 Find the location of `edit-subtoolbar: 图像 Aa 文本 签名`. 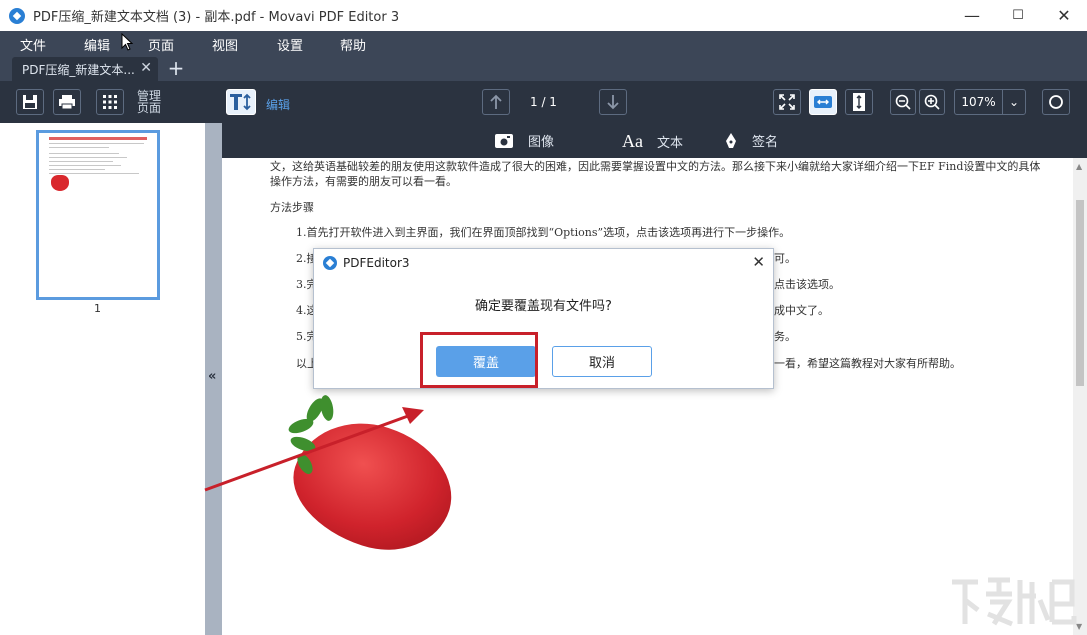

edit-subtoolbar: 图像 Aa 文本 签名 is located at coordinates (654, 140).